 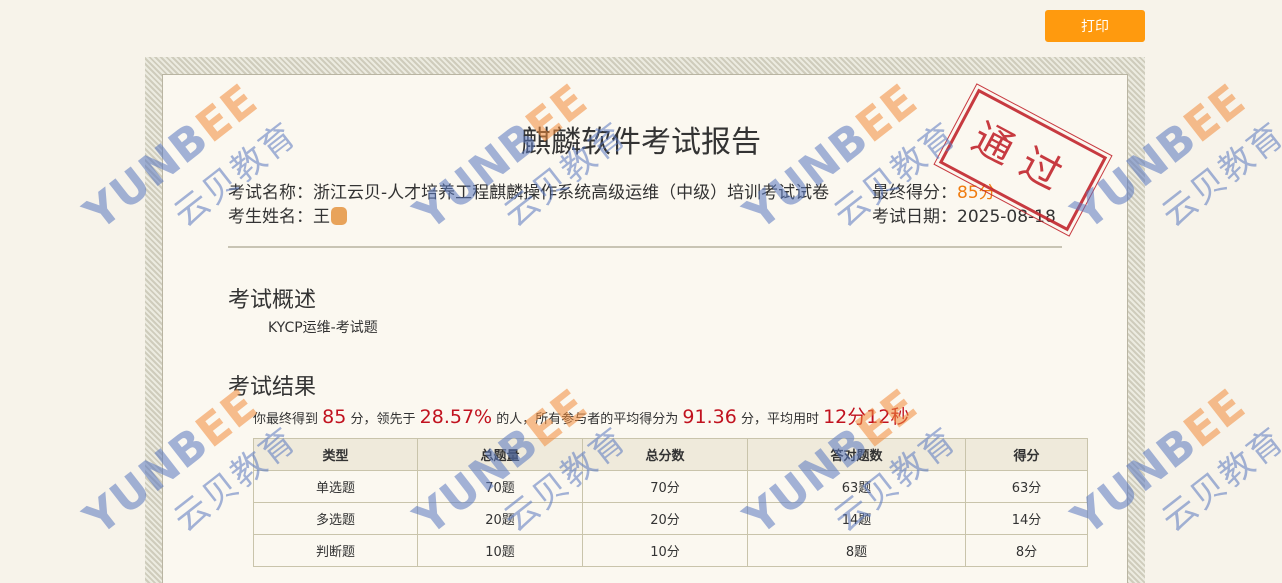 What do you see at coordinates (383, 419) in the screenshot?
I see `summary-text-2: 分，领先于` at bounding box center [383, 419].